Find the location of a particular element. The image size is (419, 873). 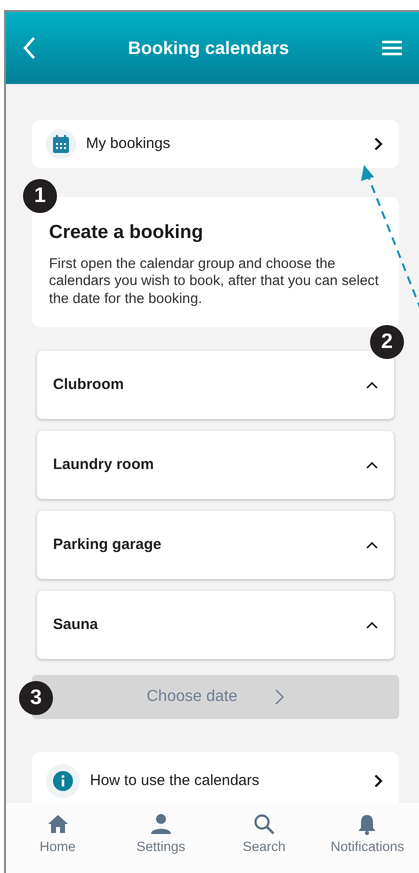

menu-icon is located at coordinates (392, 48).